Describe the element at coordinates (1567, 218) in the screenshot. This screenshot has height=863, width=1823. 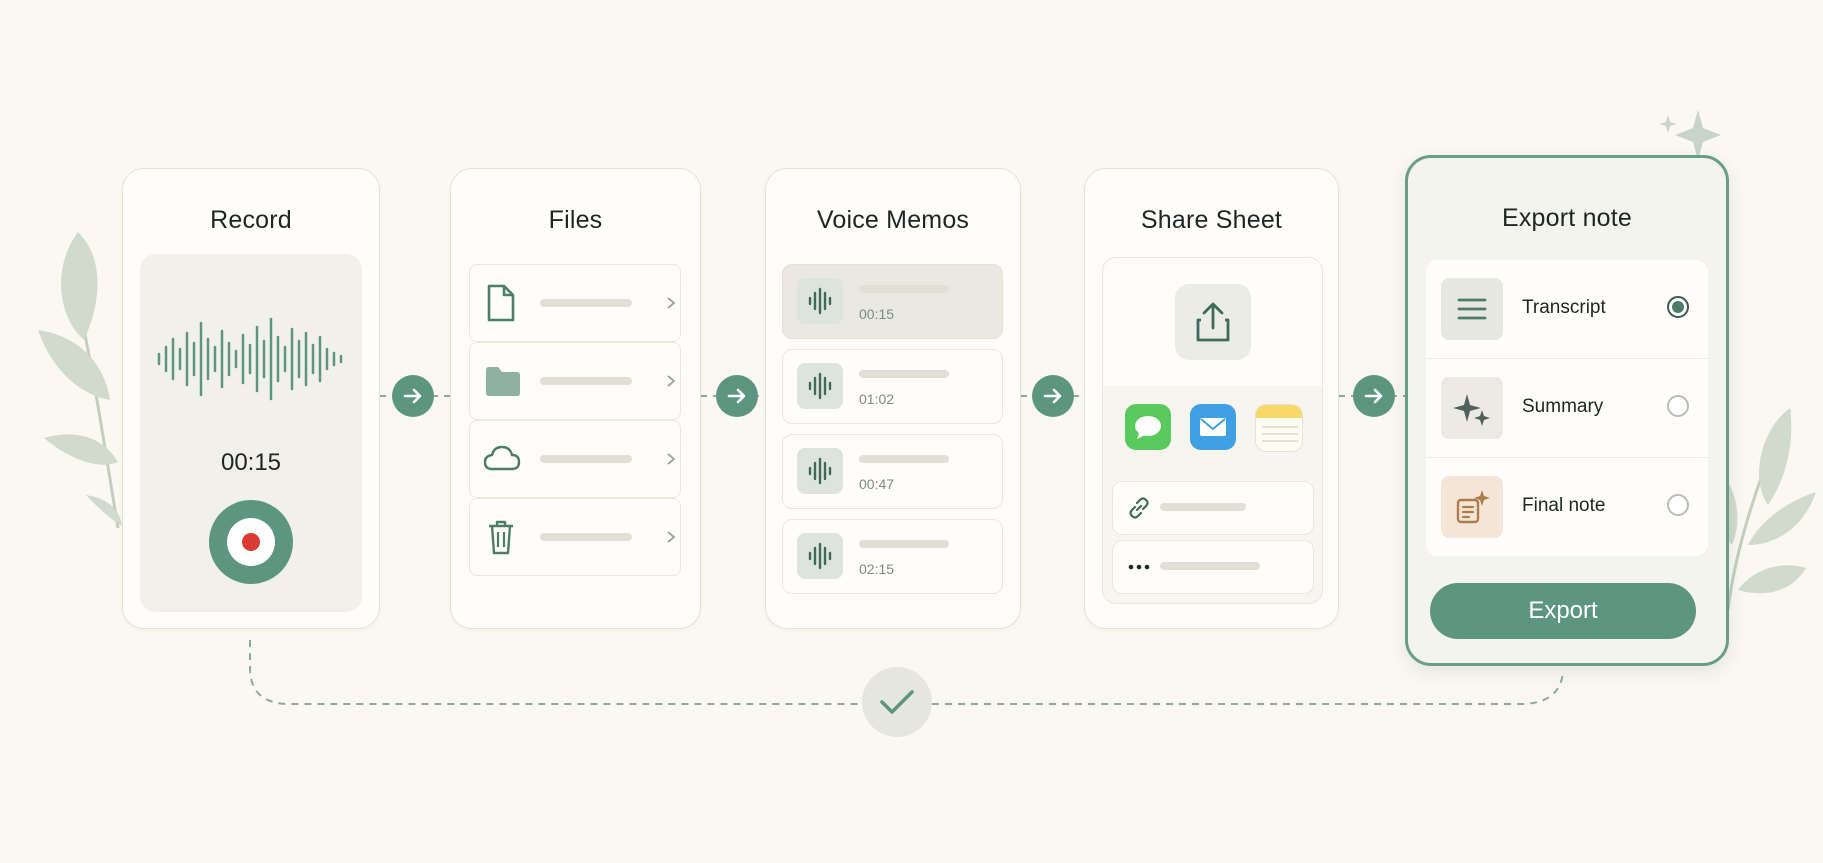
I see `card-title-export-note: Export note` at that location.